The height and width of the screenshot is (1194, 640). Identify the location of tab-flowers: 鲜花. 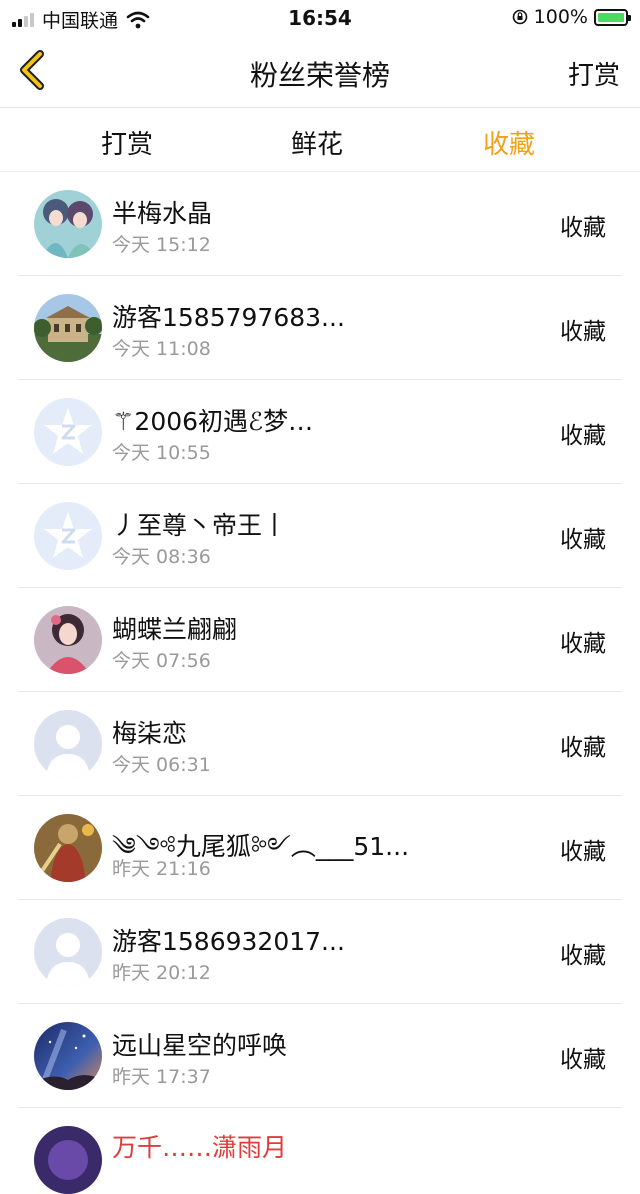
(317, 142).